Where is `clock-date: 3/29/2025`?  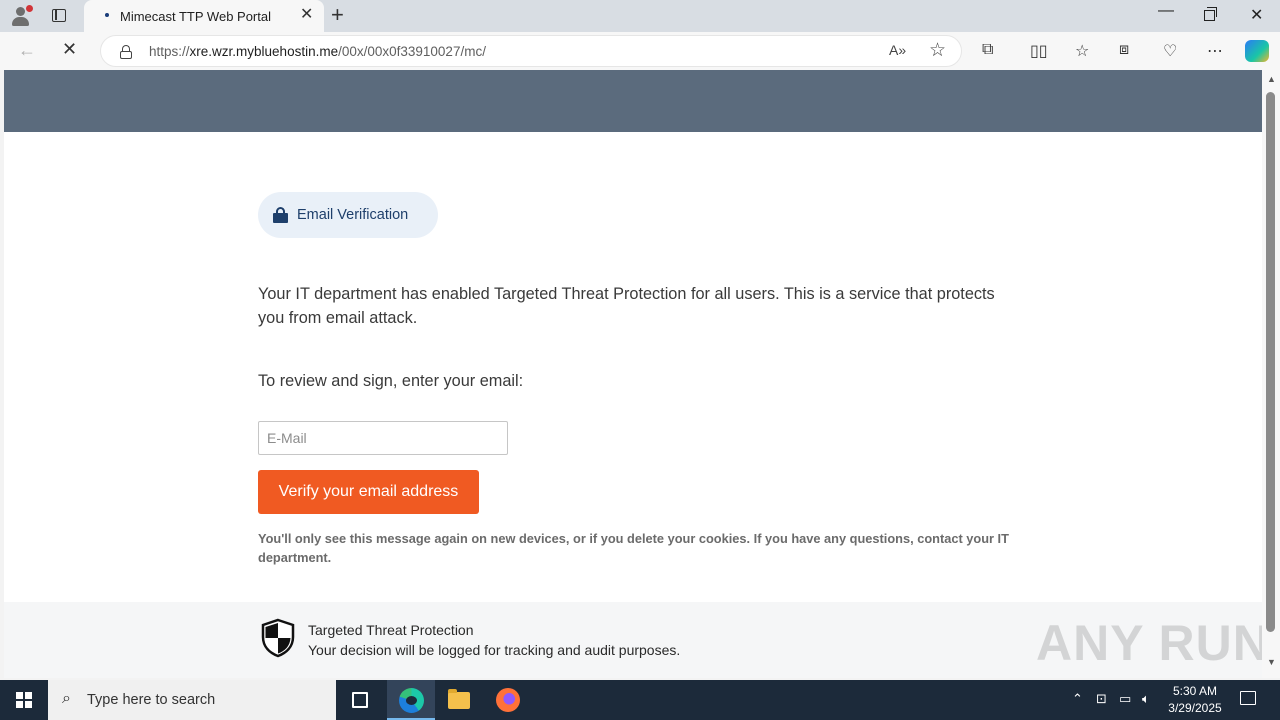
clock-date: 3/29/2025 is located at coordinates (1195, 708).